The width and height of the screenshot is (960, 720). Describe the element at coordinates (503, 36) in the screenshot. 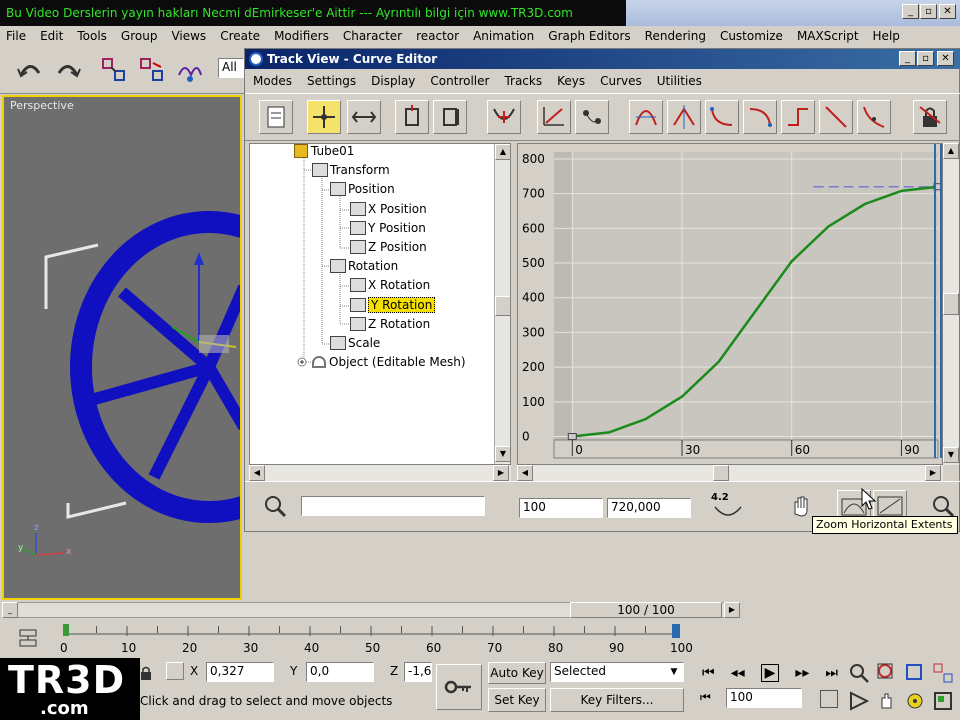

I see `menu-animation: Animation` at that location.